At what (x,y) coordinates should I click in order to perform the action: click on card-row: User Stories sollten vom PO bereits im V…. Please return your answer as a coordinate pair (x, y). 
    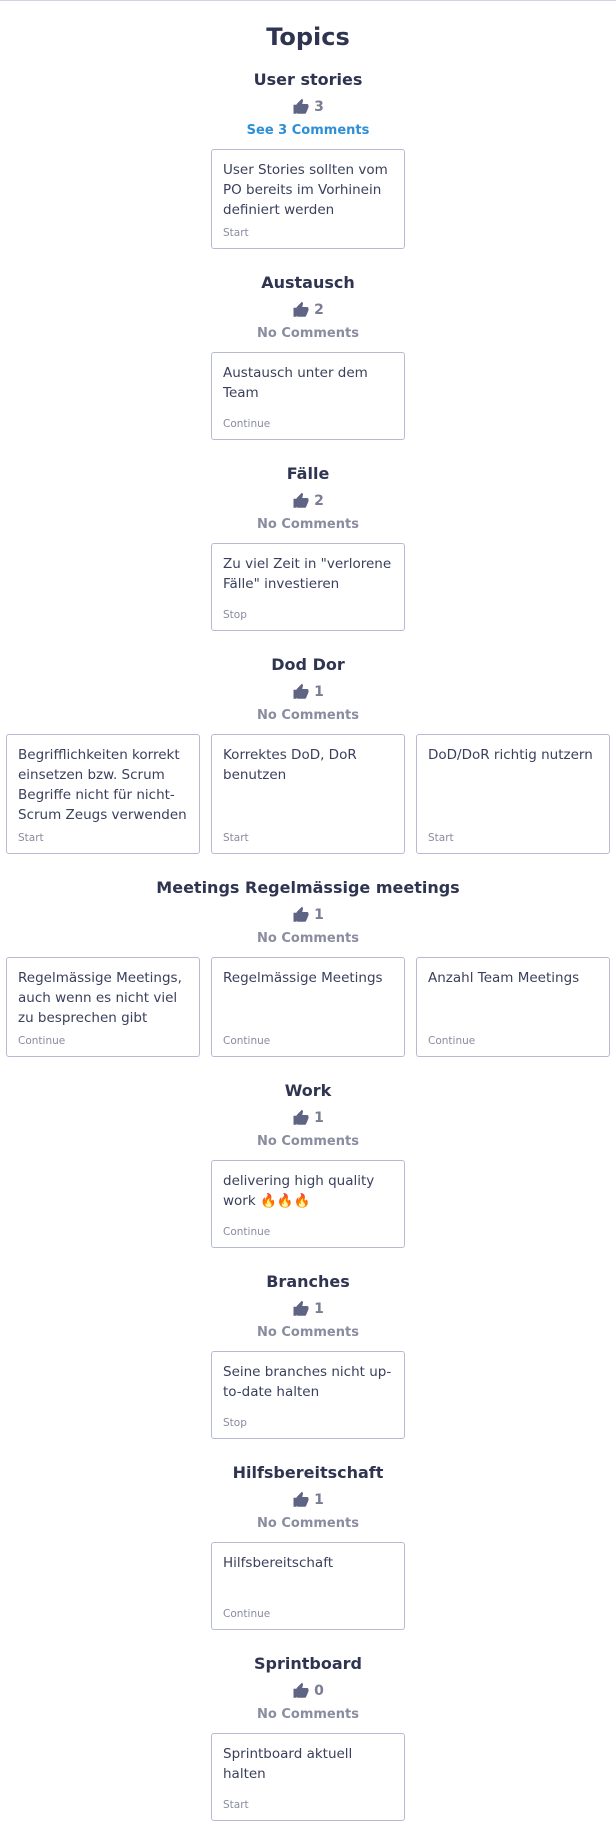
    Looking at the image, I should click on (308, 199).